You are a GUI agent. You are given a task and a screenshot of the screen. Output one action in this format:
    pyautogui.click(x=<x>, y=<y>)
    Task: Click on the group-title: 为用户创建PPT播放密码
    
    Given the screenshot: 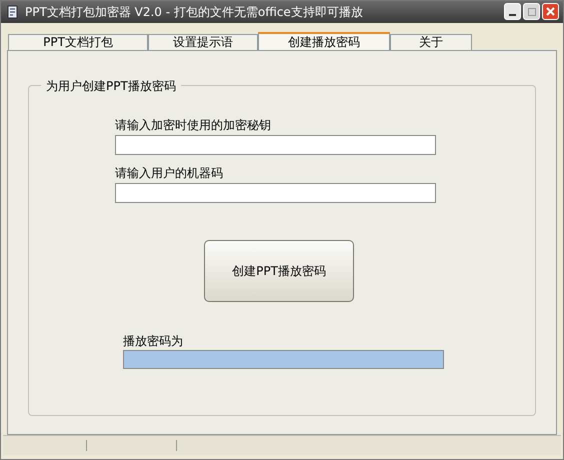 What is the action you would take?
    pyautogui.click(x=111, y=85)
    